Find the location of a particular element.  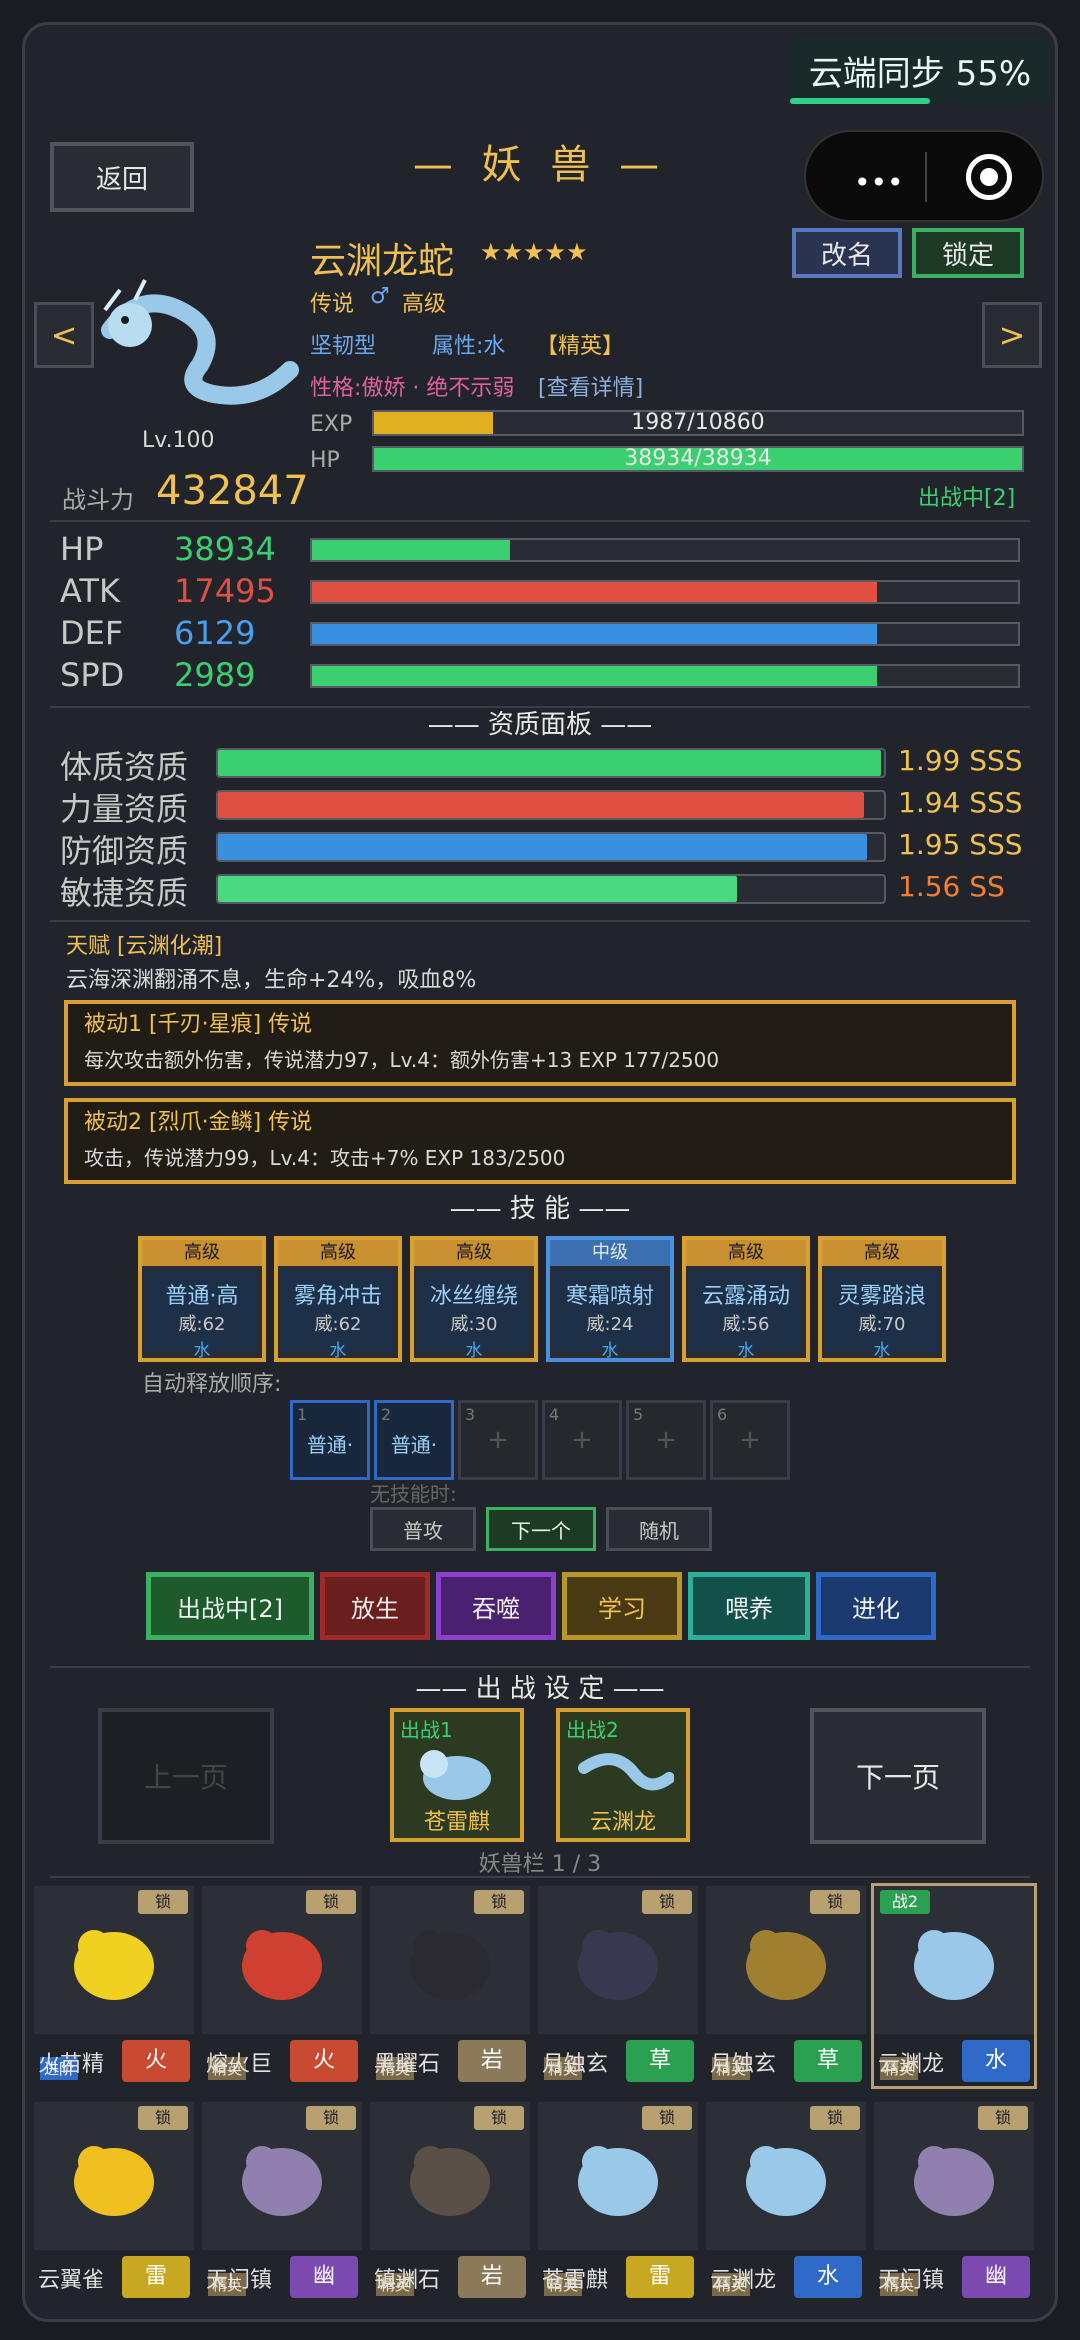

talent-desc: 云海深渊翻涌不息，生命+24%，吸血8% is located at coordinates (271, 980).